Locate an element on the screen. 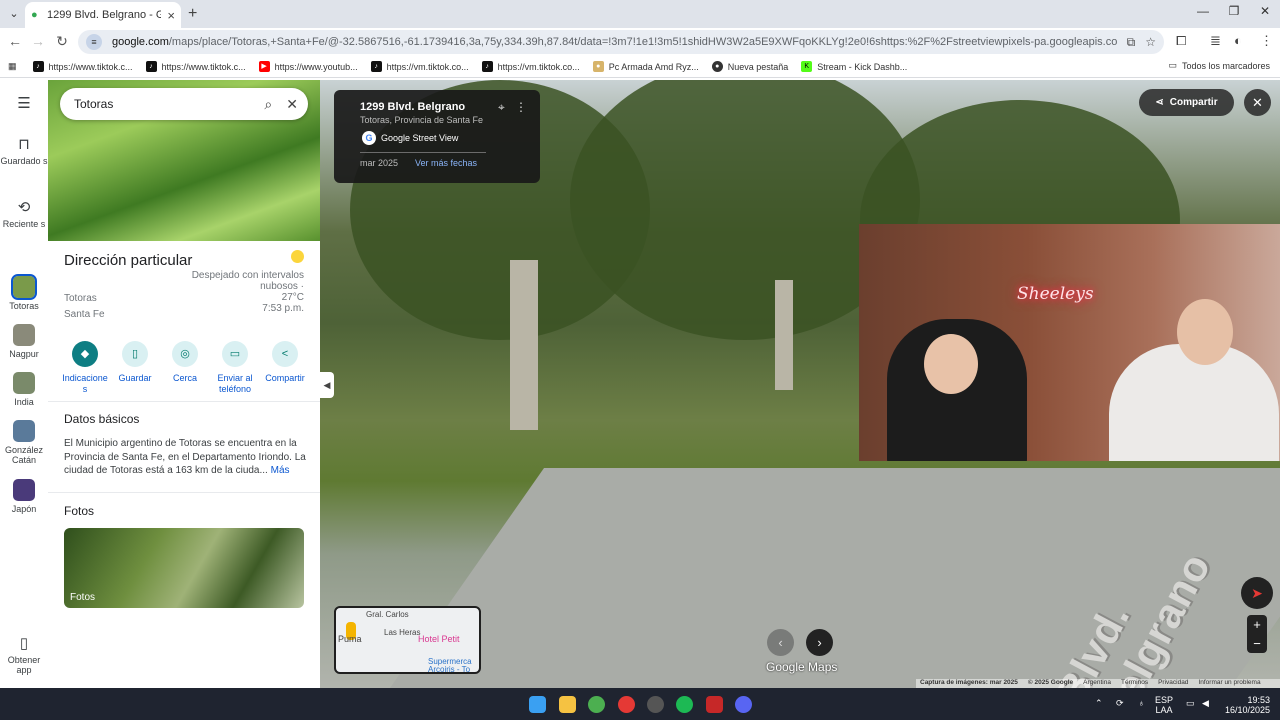  close-street-view-icon: ✕ is located at coordinates (1257, 102).